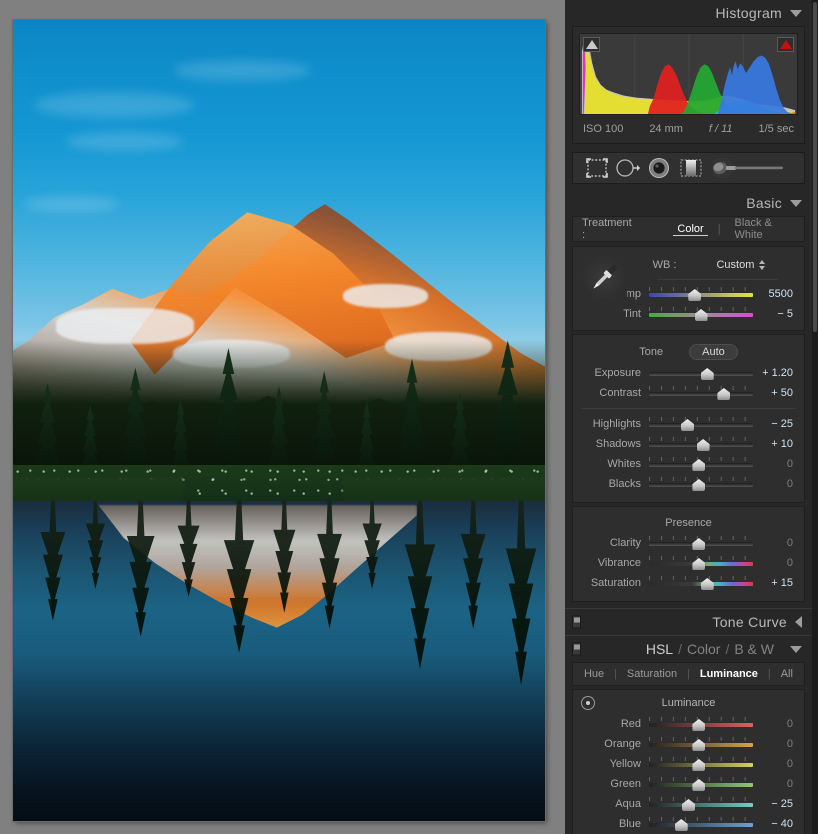  What do you see at coordinates (659, 649) in the screenshot?
I see `hsl-title-segment-hsl: HSL` at bounding box center [659, 649].